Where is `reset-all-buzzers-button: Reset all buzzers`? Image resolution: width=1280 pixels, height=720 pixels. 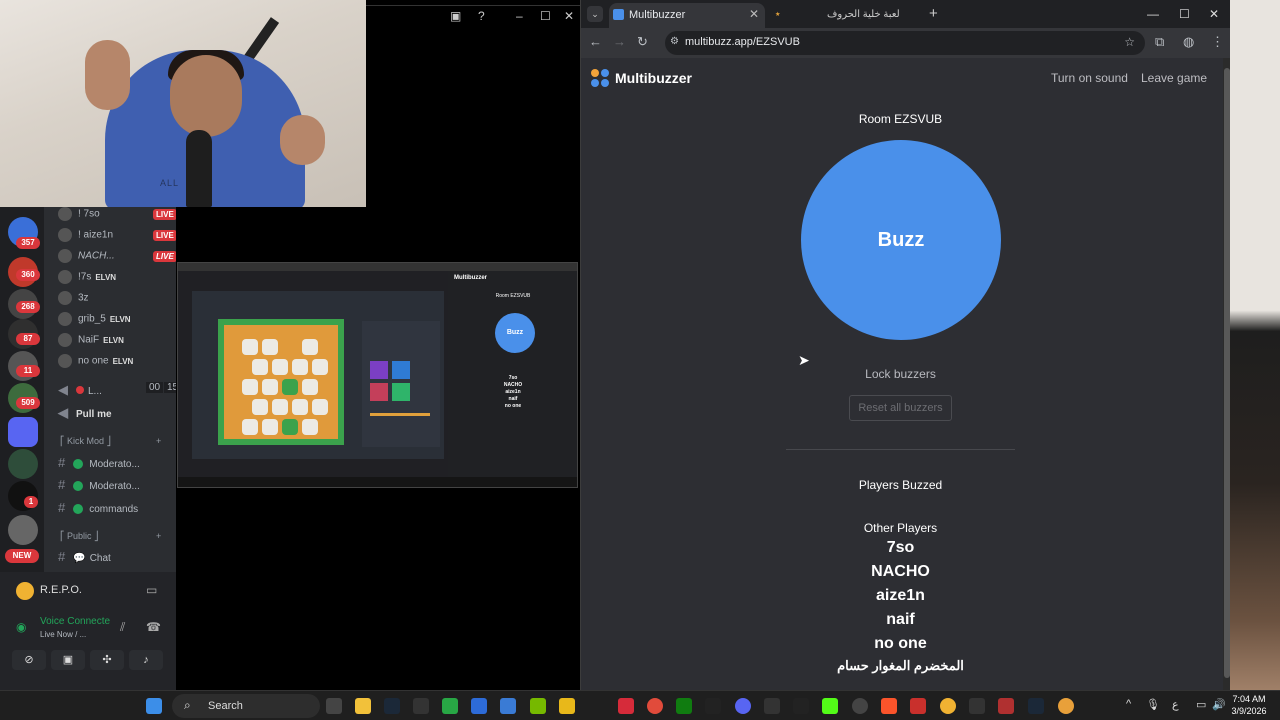
reset-all-buzzers-button: Reset all buzzers is located at coordinates (900, 408).